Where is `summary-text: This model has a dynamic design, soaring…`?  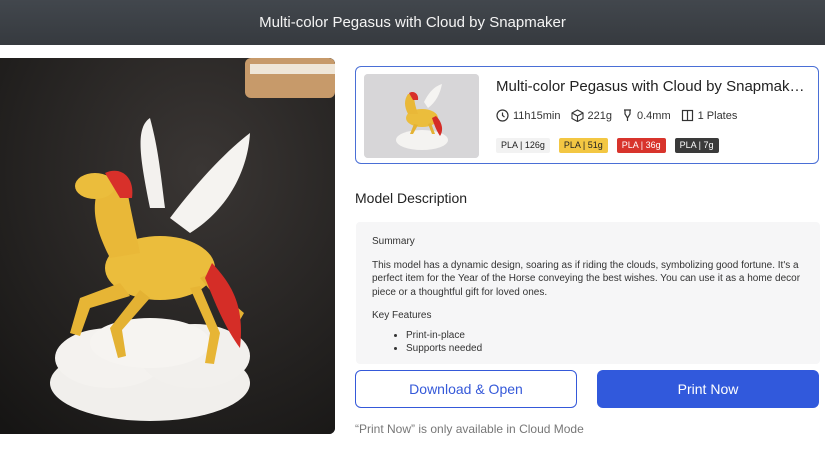
summary-text: This model has a dynamic design, soaring… is located at coordinates (586, 278).